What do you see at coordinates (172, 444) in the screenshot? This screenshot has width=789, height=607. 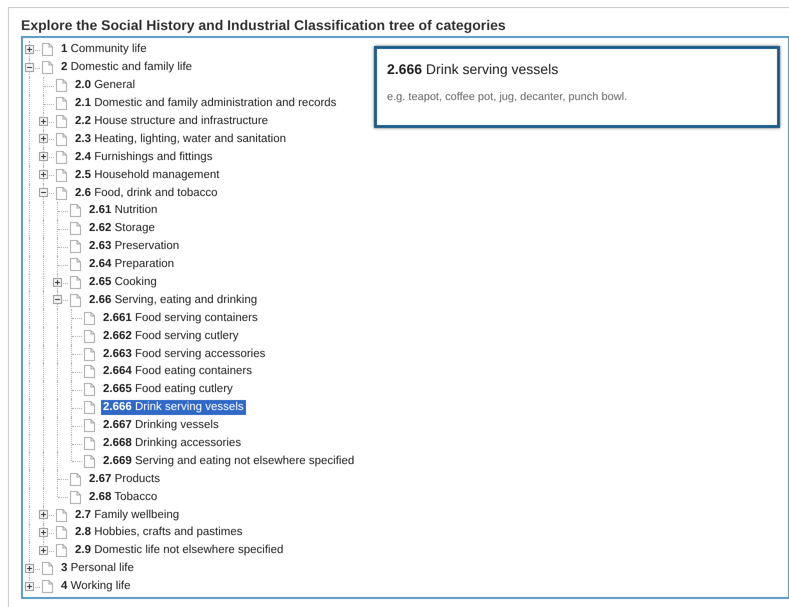 I see `tree-item: 2.668 Drinking accessories` at bounding box center [172, 444].